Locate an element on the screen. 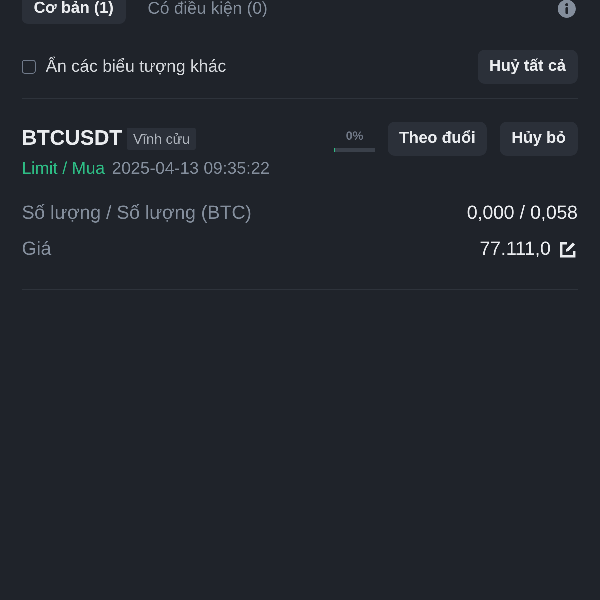  tab: Cơ bản (1) is located at coordinates (74, 12).